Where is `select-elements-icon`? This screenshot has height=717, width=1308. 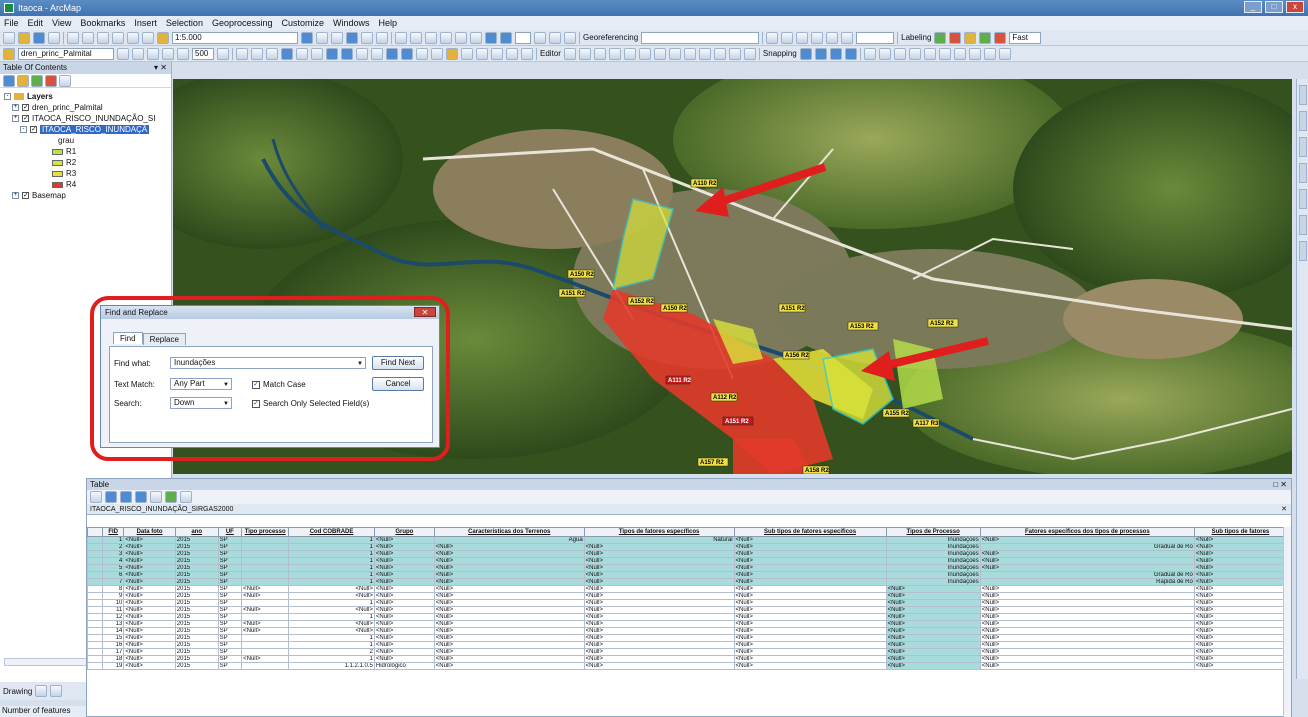 select-elements-icon is located at coordinates (392, 53).